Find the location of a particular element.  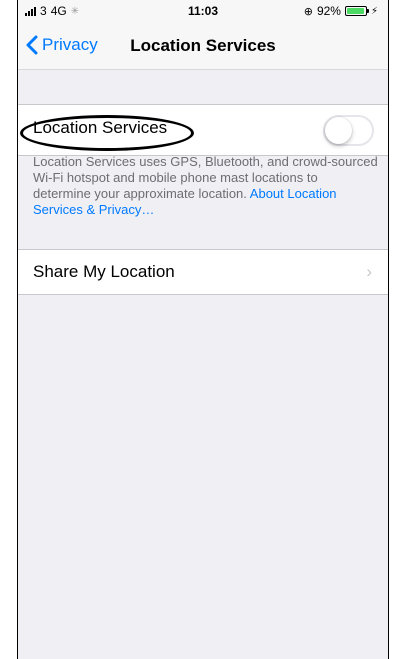

status-right: ⊕ 92% ⚡ is located at coordinates (341, 11).